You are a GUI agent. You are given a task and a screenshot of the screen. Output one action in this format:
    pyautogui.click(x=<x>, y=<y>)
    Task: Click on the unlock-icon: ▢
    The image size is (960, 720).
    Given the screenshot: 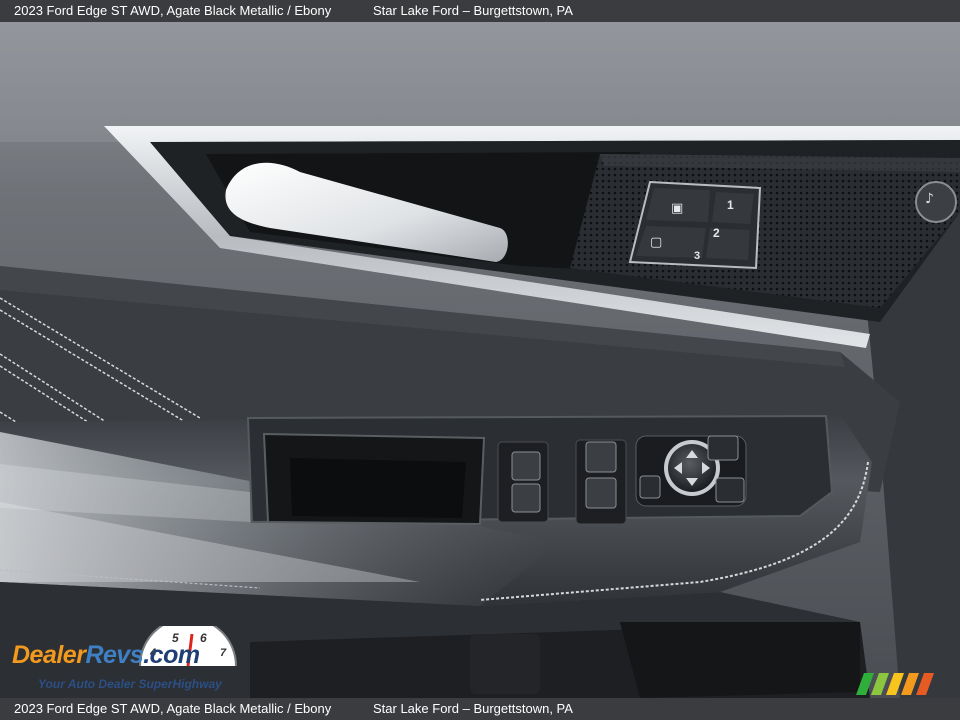 What is the action you would take?
    pyautogui.click(x=656, y=242)
    